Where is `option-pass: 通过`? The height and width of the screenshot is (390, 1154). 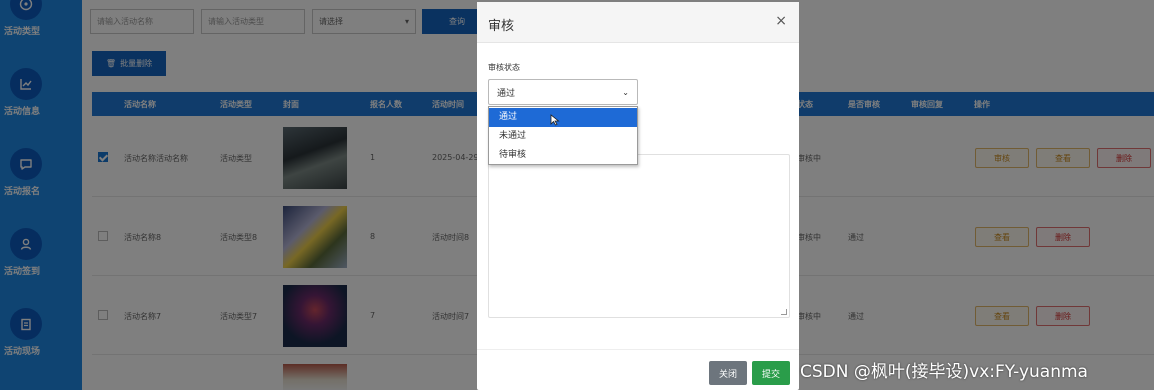
option-pass: 通过 is located at coordinates (563, 117).